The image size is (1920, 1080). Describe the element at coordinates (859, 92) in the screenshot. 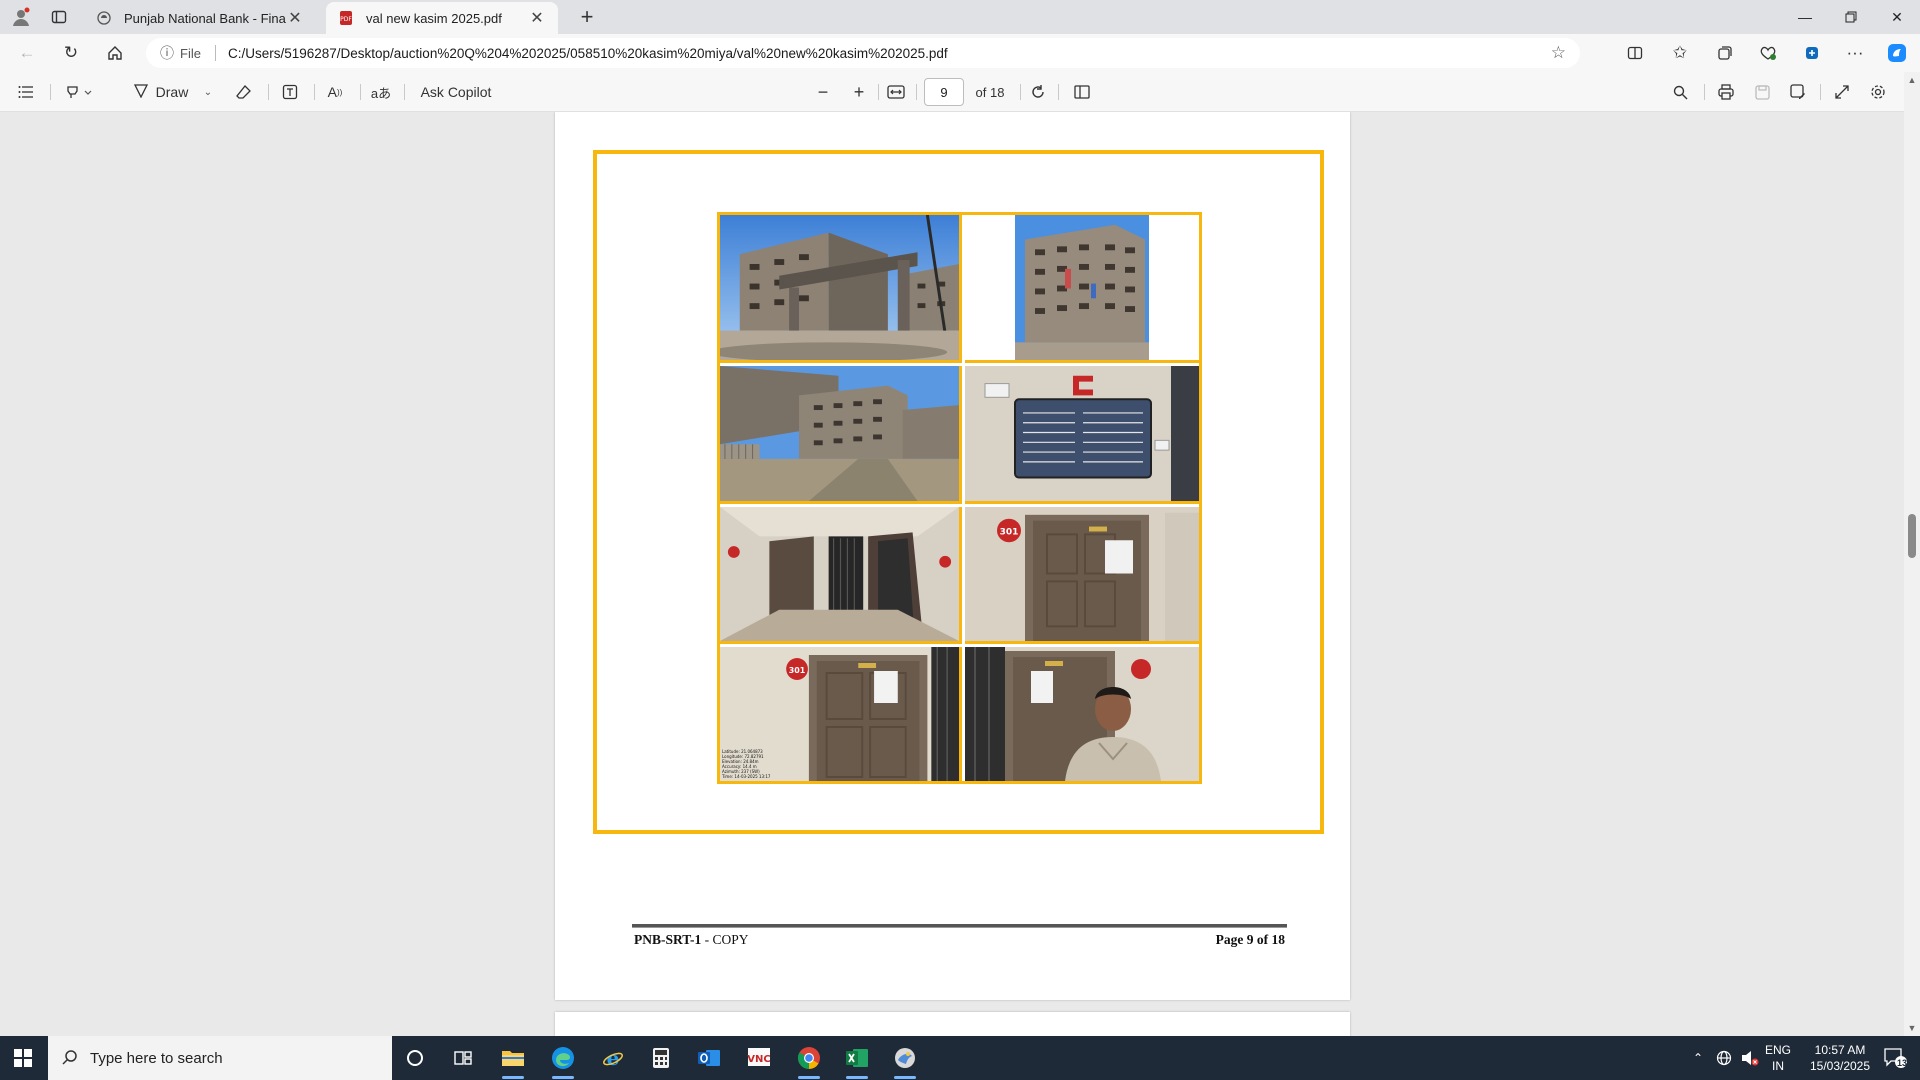

I see `zoom-in-icon: +` at that location.